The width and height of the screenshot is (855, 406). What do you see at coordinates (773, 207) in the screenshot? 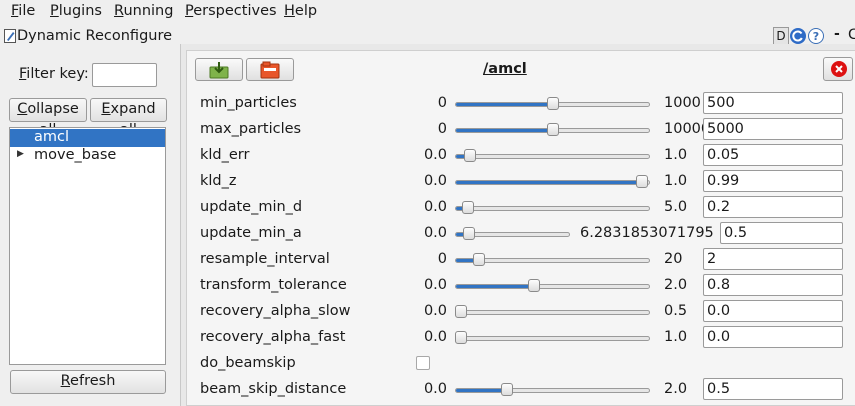
I see `param-value-input: 0.2` at bounding box center [773, 207].